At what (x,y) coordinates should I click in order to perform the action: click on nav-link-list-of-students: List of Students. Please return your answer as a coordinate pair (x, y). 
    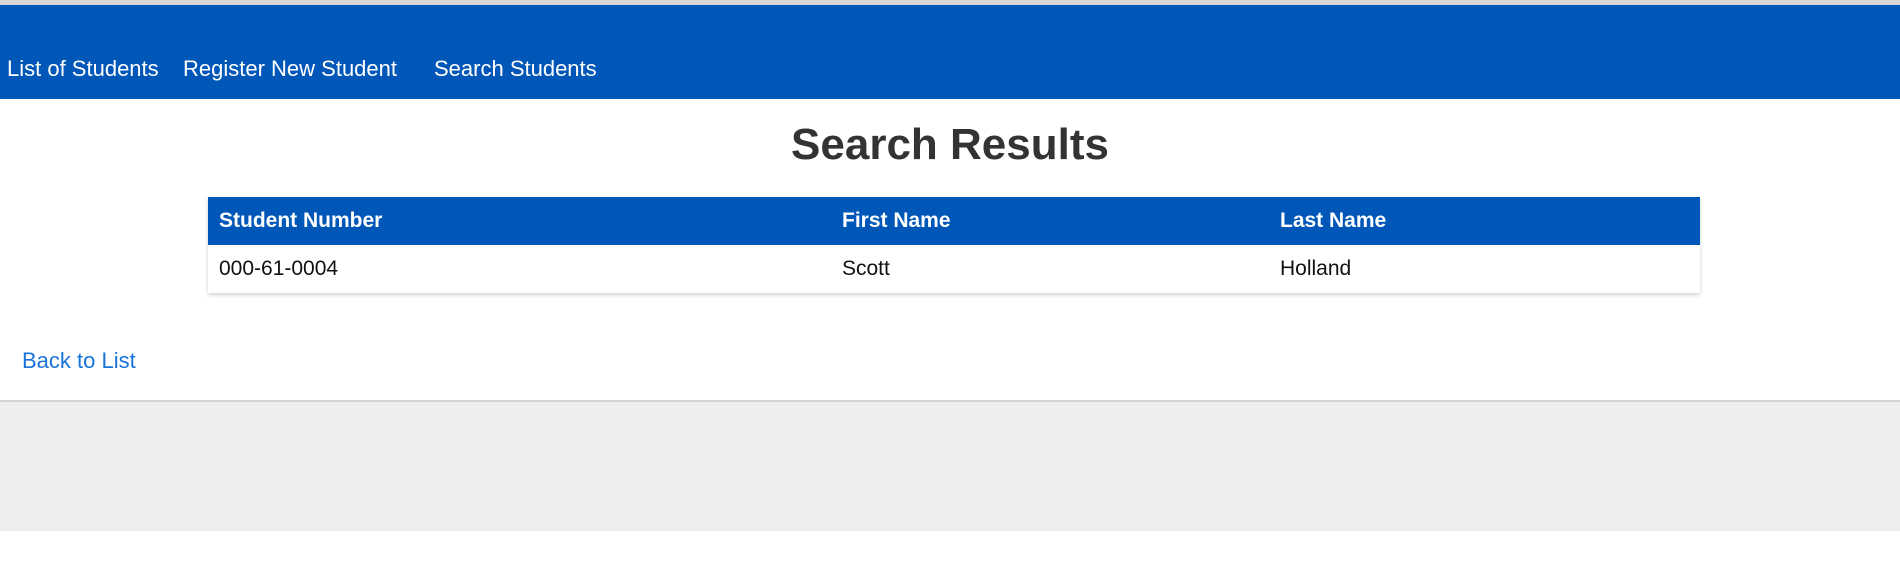
    Looking at the image, I should click on (83, 69).